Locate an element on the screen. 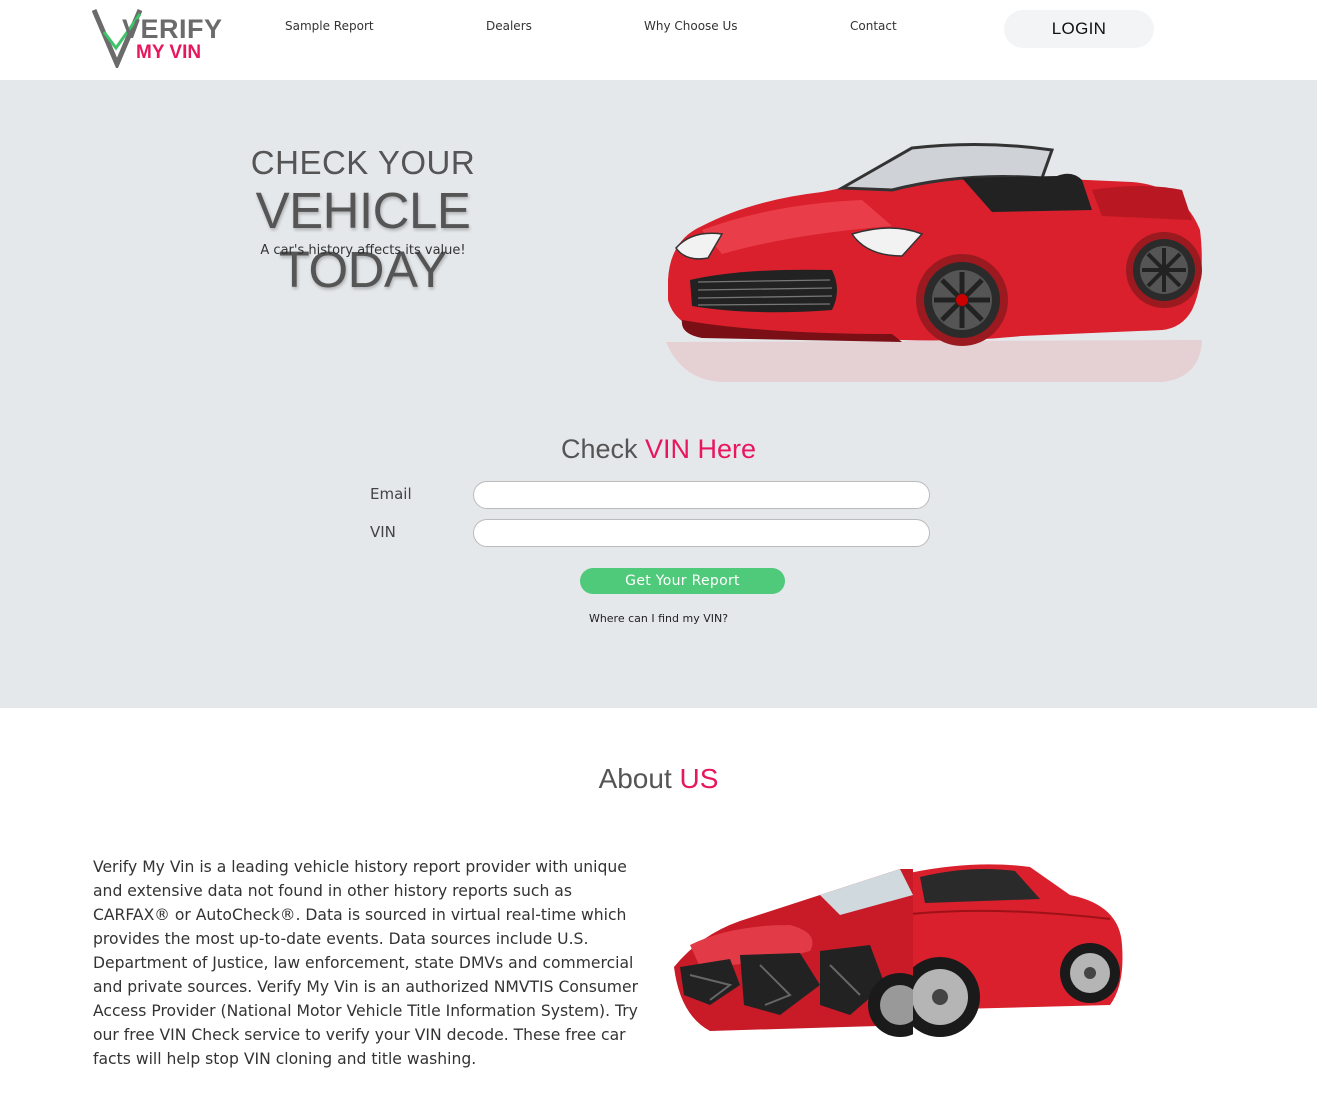 The height and width of the screenshot is (1100, 1317). login-button: LOGIN is located at coordinates (1079, 29).